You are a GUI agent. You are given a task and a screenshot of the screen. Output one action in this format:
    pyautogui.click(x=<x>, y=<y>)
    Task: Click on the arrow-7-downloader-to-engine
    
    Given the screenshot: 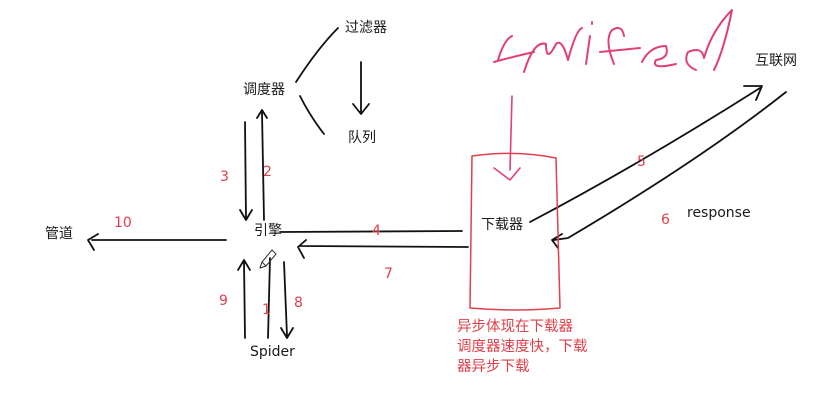 What is the action you would take?
    pyautogui.click(x=383, y=249)
    